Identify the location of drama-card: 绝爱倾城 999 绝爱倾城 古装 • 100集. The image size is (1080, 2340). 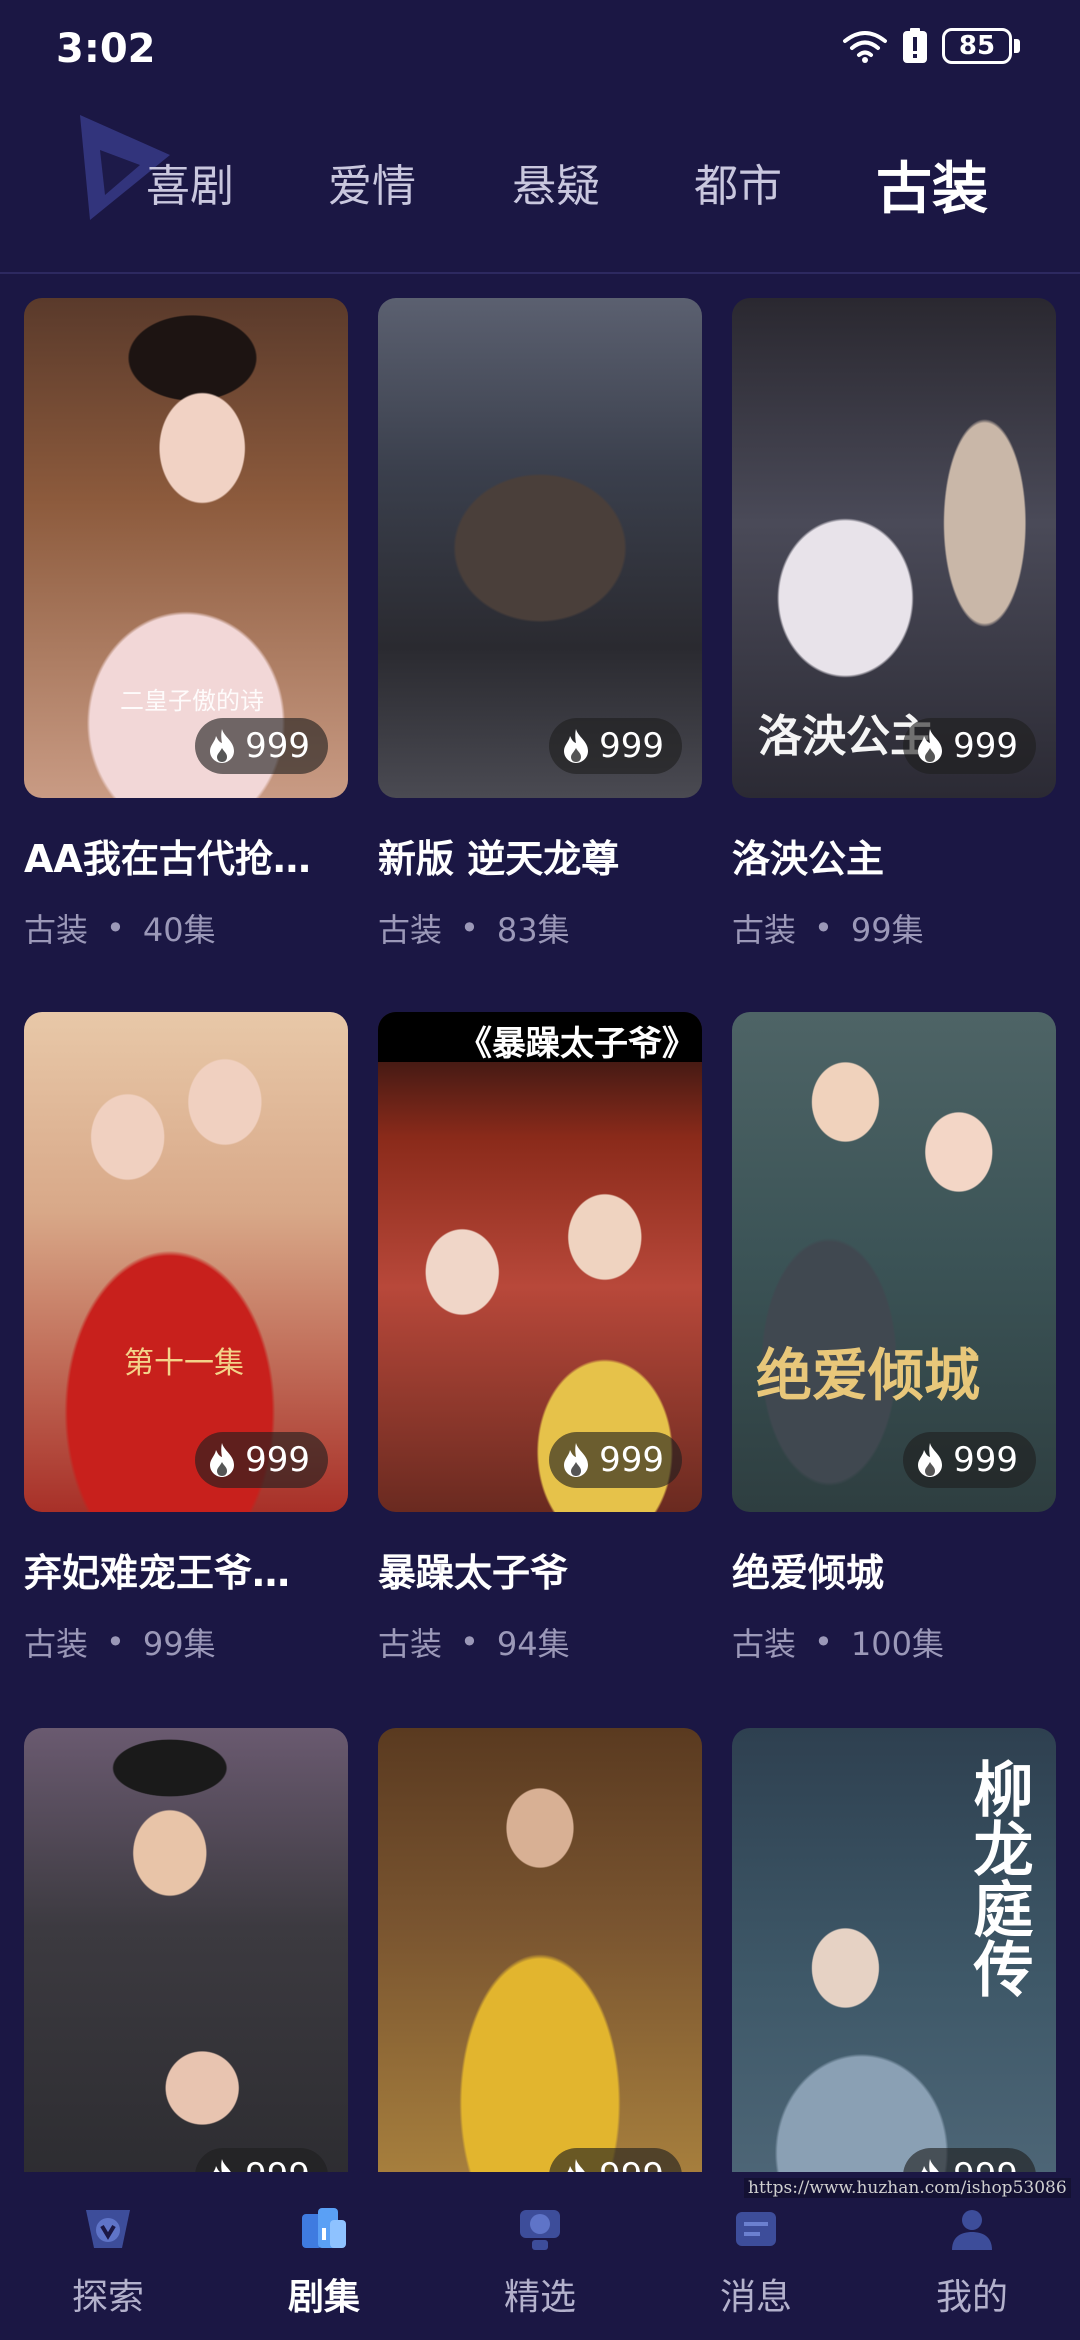
(894, 1338).